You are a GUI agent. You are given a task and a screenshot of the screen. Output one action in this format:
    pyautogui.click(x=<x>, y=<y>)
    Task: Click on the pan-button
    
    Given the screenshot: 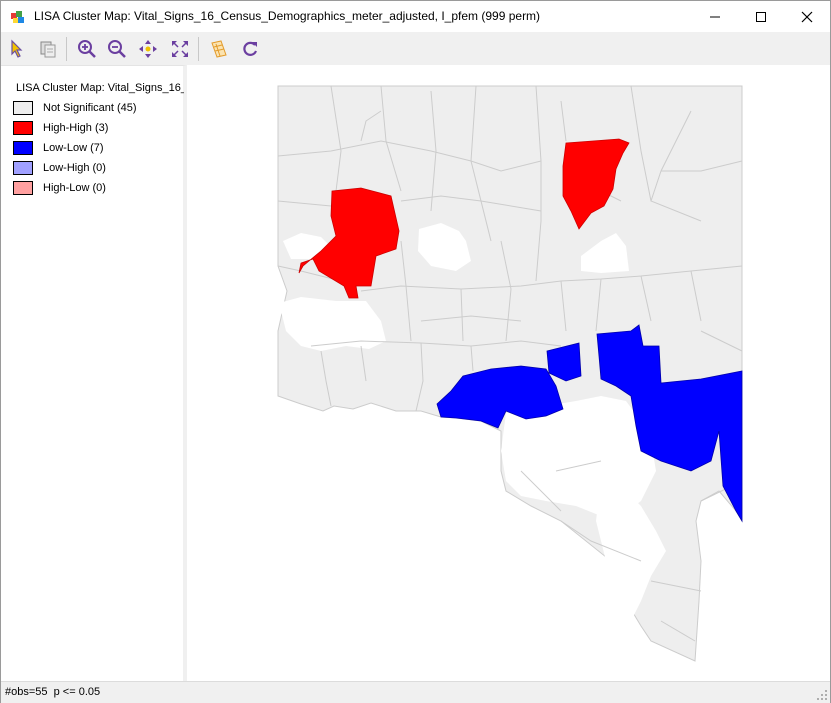 What is the action you would take?
    pyautogui.click(x=148, y=49)
    